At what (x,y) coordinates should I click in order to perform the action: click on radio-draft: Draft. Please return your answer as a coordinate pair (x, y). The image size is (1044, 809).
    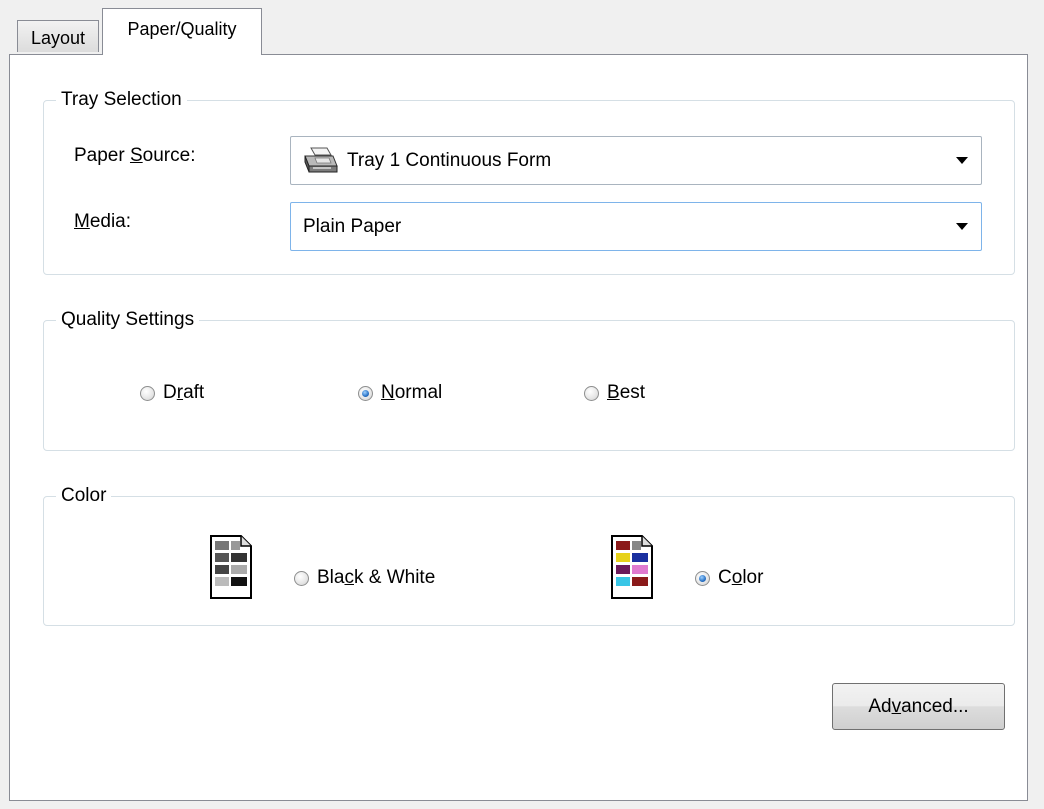
    Looking at the image, I should click on (172, 393).